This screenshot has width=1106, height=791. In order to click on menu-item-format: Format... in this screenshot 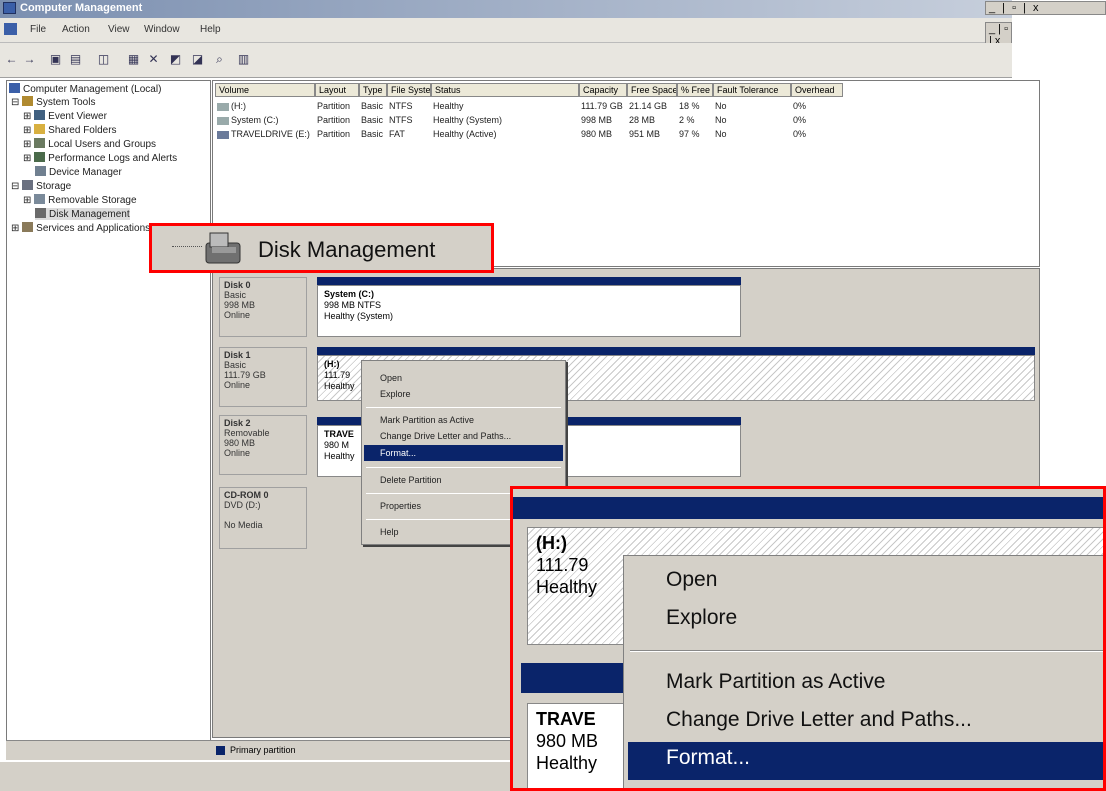, I will do `click(398, 453)`.